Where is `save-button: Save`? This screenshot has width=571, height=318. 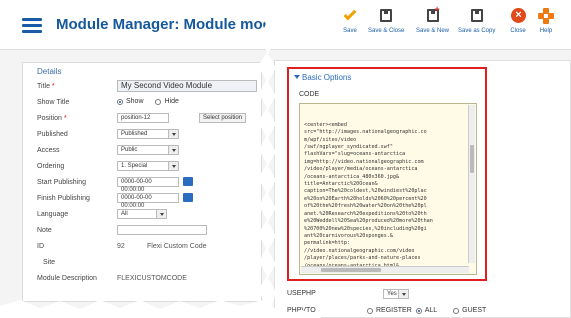 save-button: Save is located at coordinates (350, 20).